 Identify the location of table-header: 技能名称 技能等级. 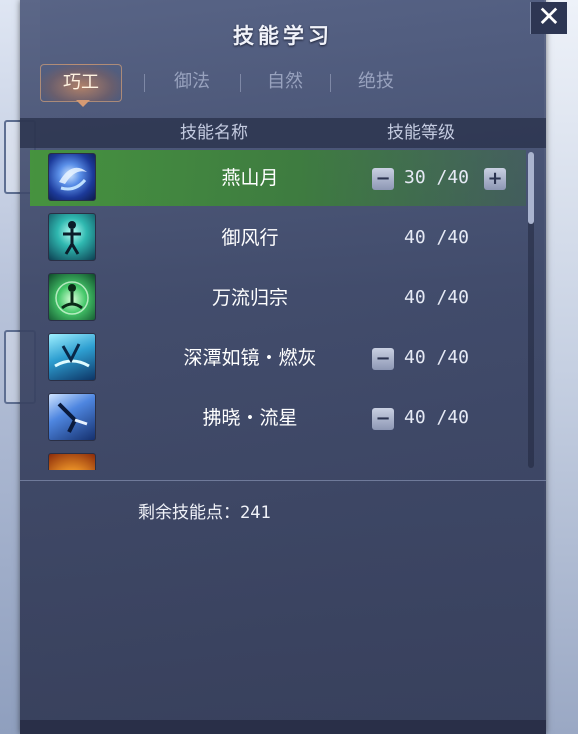
(283, 133).